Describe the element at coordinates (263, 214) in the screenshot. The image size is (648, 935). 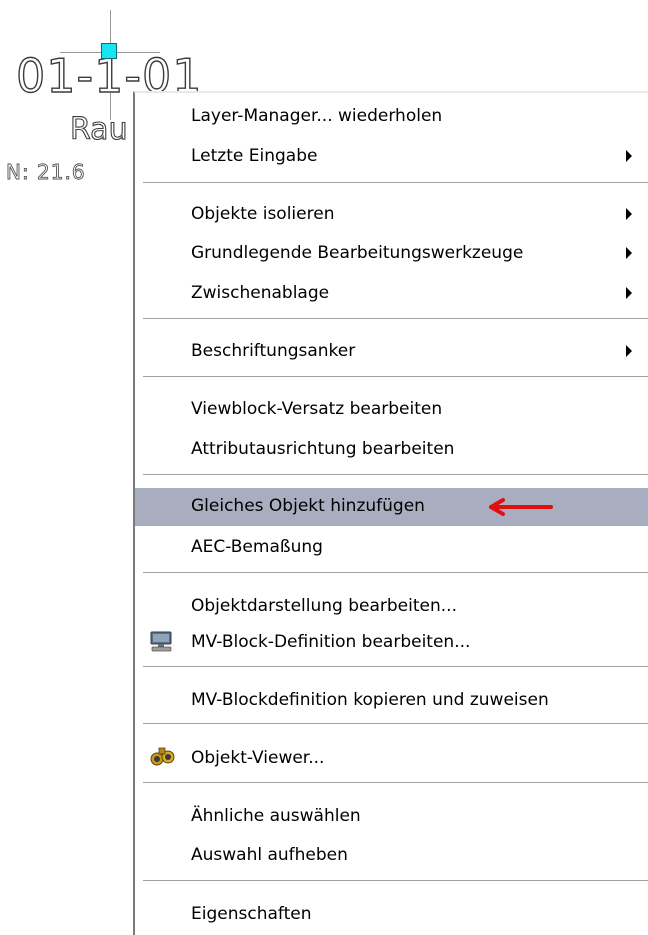
I see `menu-item-label: Objekte isolieren` at that location.